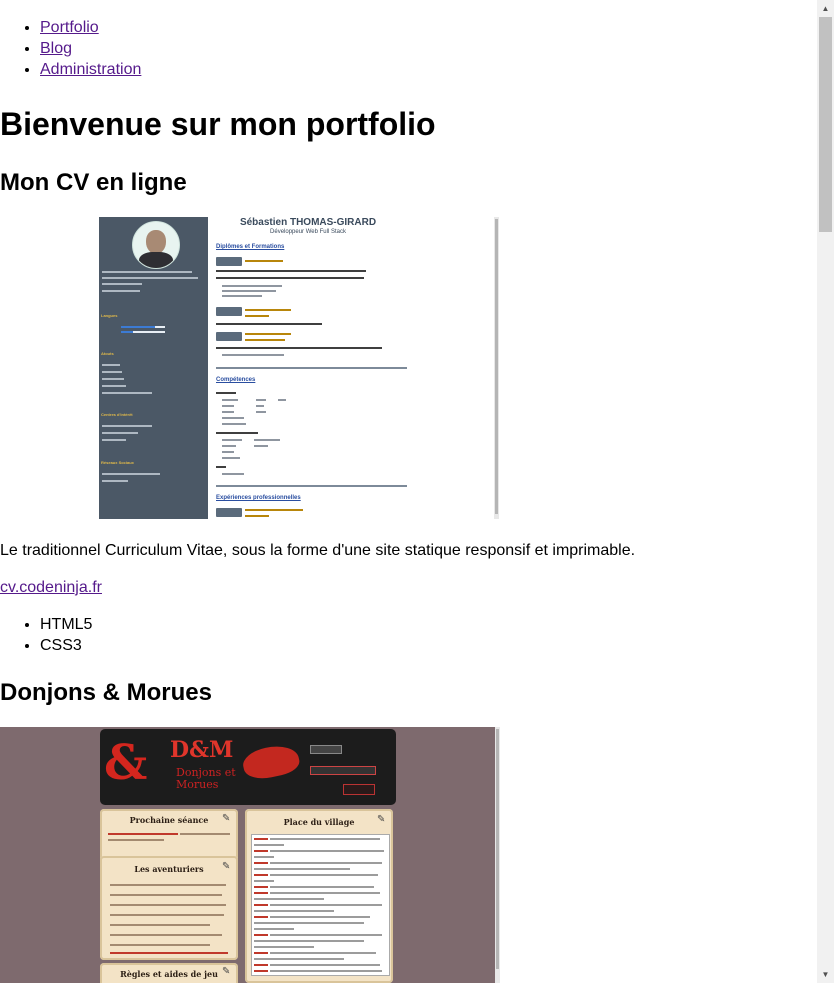 The height and width of the screenshot is (983, 834). Describe the element at coordinates (250, 247) in the screenshot. I see `cv-section-diplomes: Diplômes et Formations` at that location.